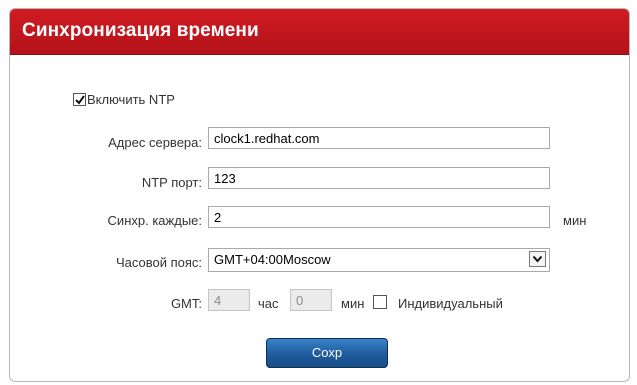 This screenshot has width=637, height=385. What do you see at coordinates (450, 303) in the screenshot?
I see `custom-gmt-label: Индивидуальный` at bounding box center [450, 303].